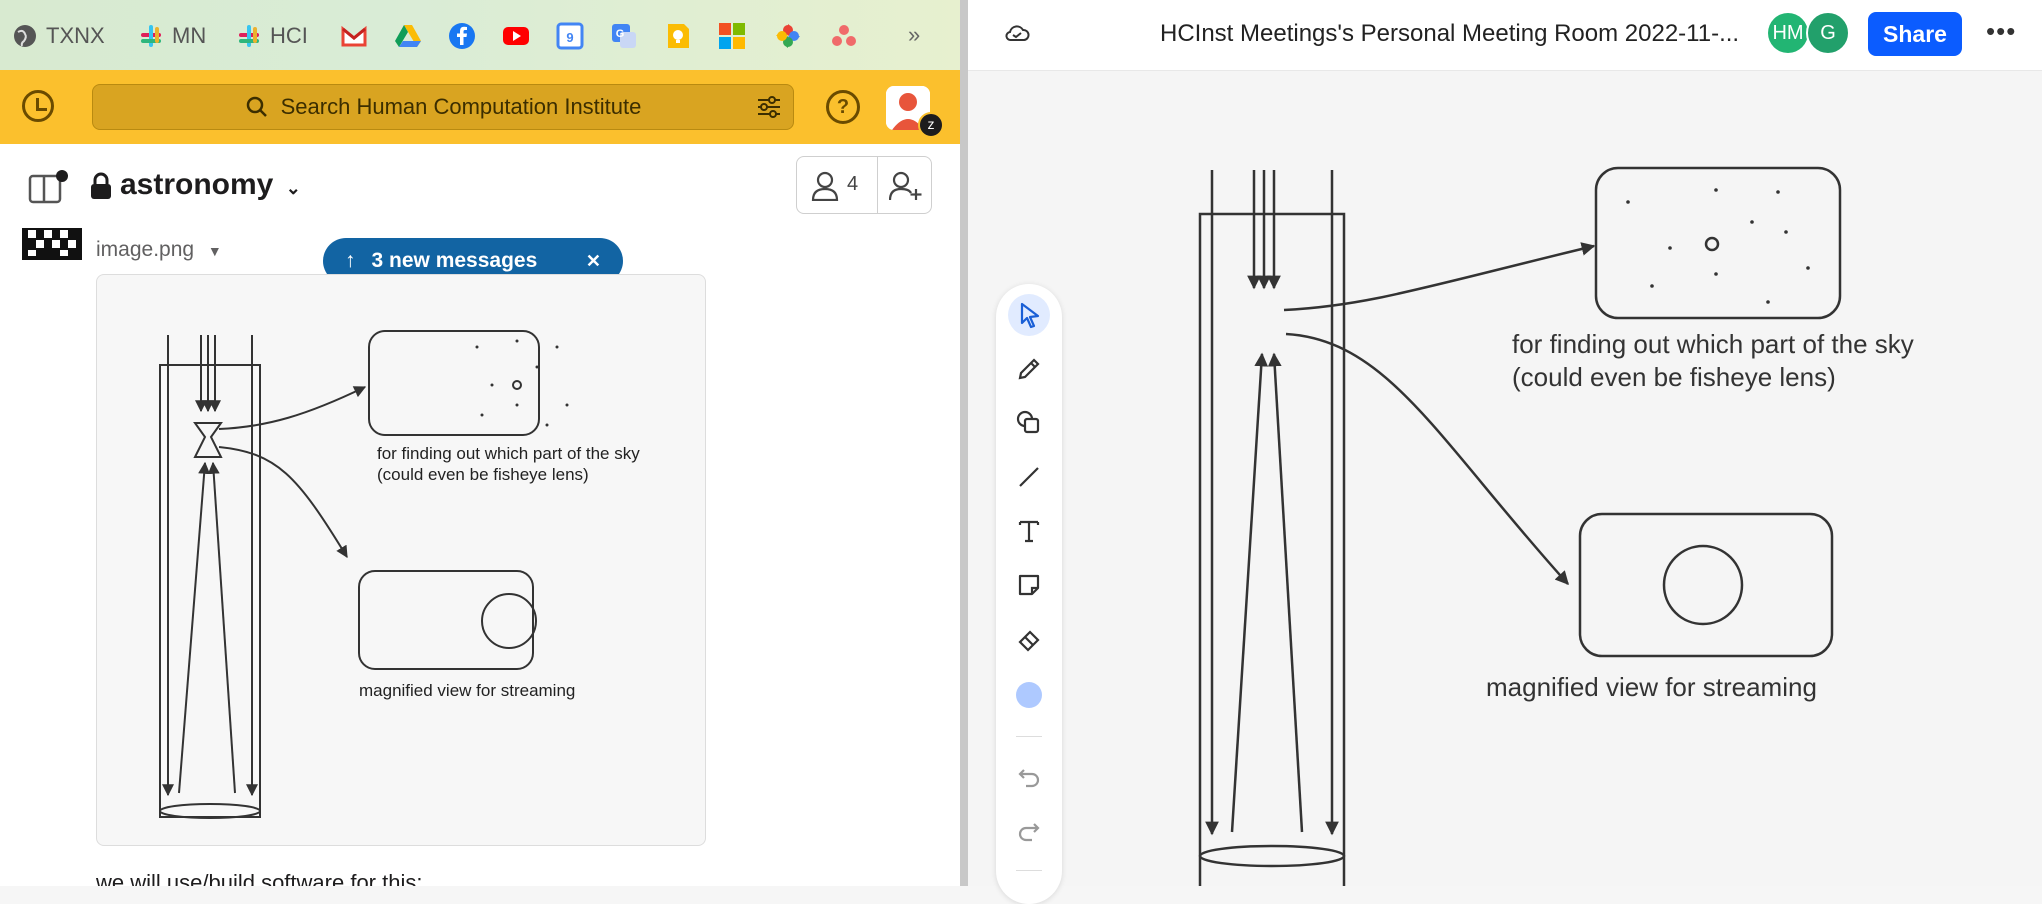  What do you see at coordinates (256, 106) in the screenshot?
I see `search-icon` at bounding box center [256, 106].